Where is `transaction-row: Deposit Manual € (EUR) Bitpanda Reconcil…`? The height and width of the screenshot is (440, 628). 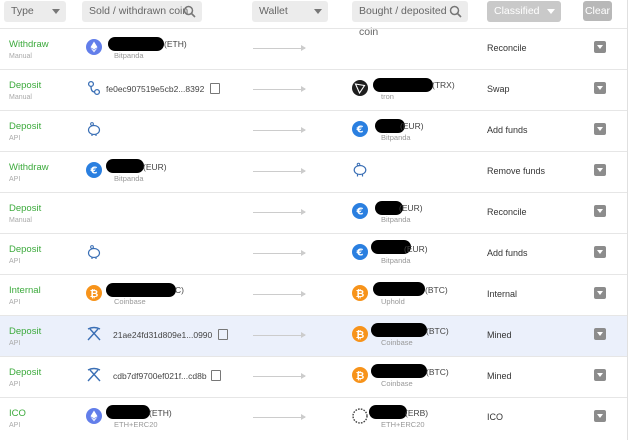 transaction-row: Deposit Manual € (EUR) Bitpanda Reconcil… is located at coordinates (314, 212).